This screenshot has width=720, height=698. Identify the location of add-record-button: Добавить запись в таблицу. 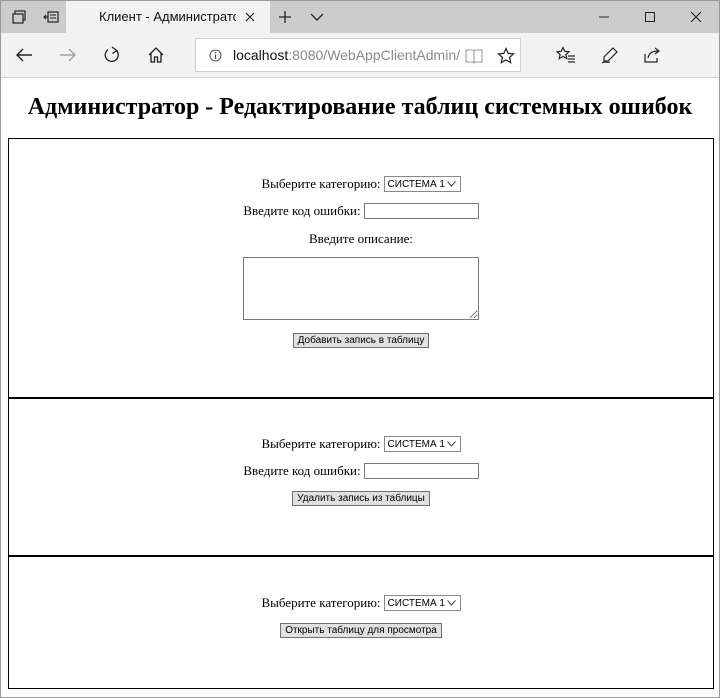
(361, 340).